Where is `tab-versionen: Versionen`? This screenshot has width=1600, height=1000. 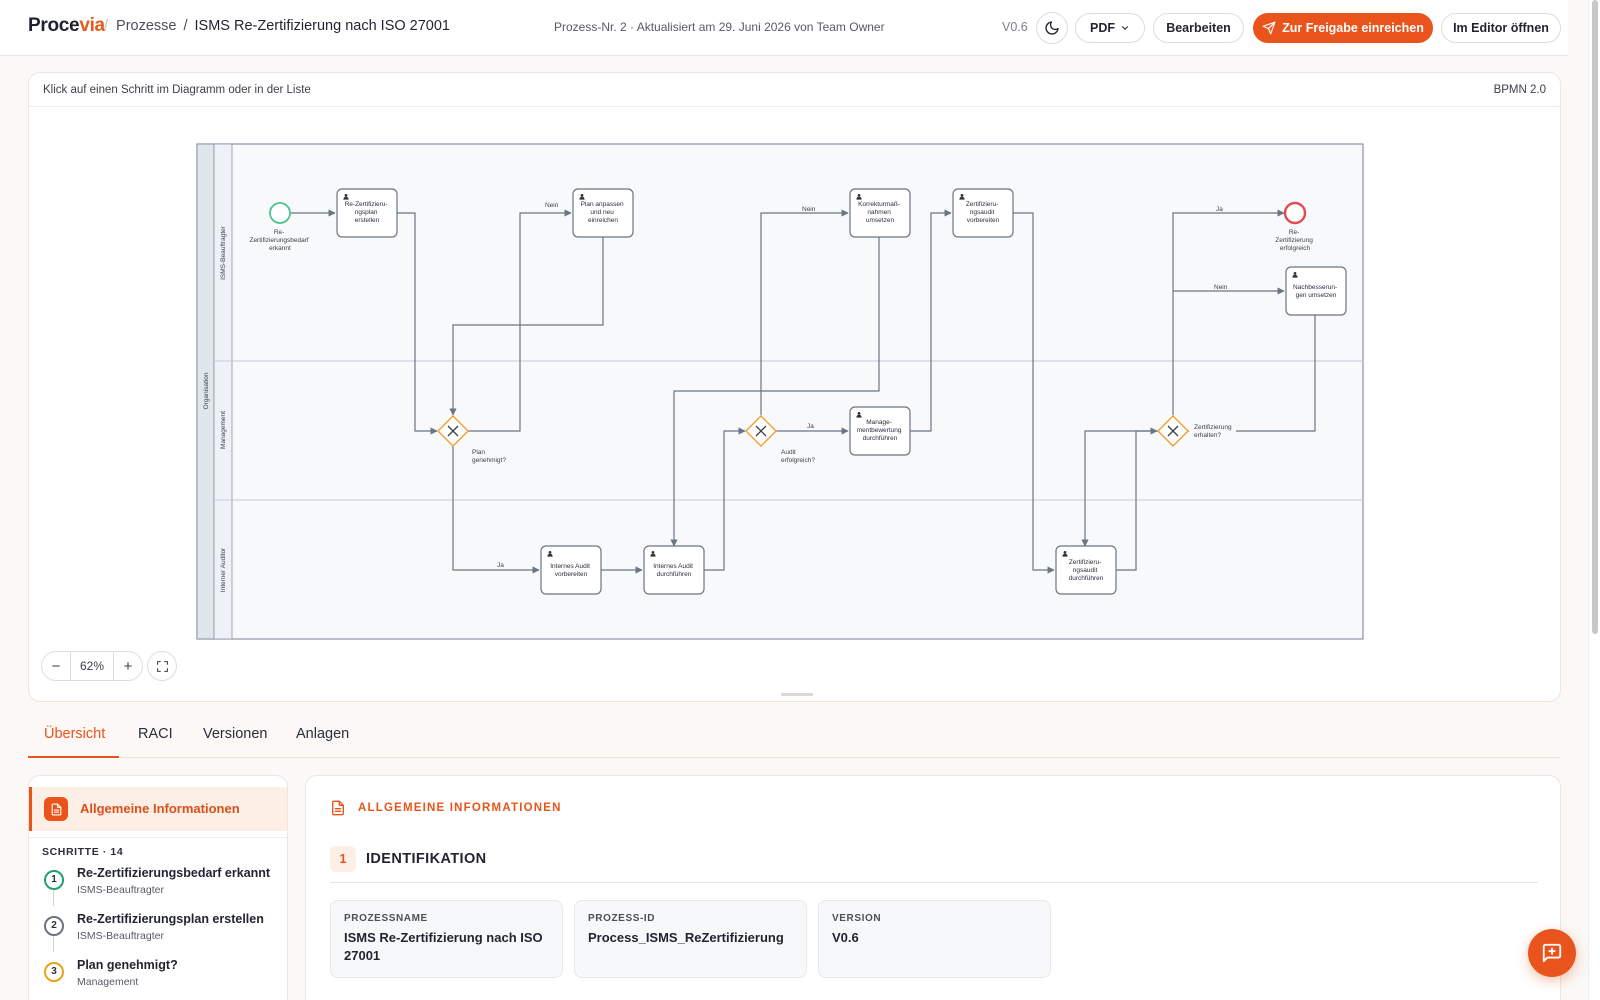 tab-versionen: Versionen is located at coordinates (235, 734).